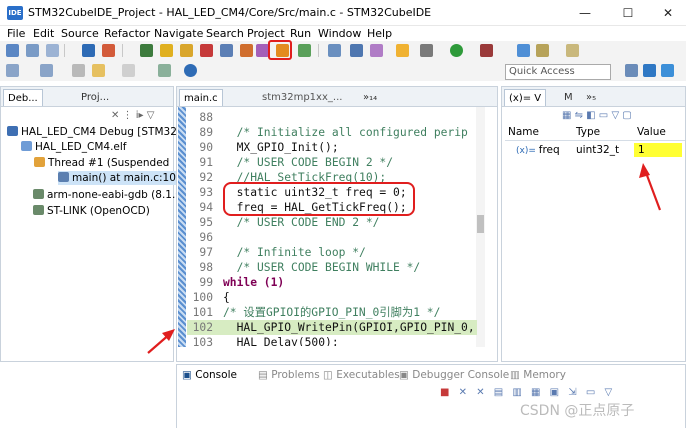  Describe the element at coordinates (426, 50) in the screenshot. I see `gear-icon` at that location.